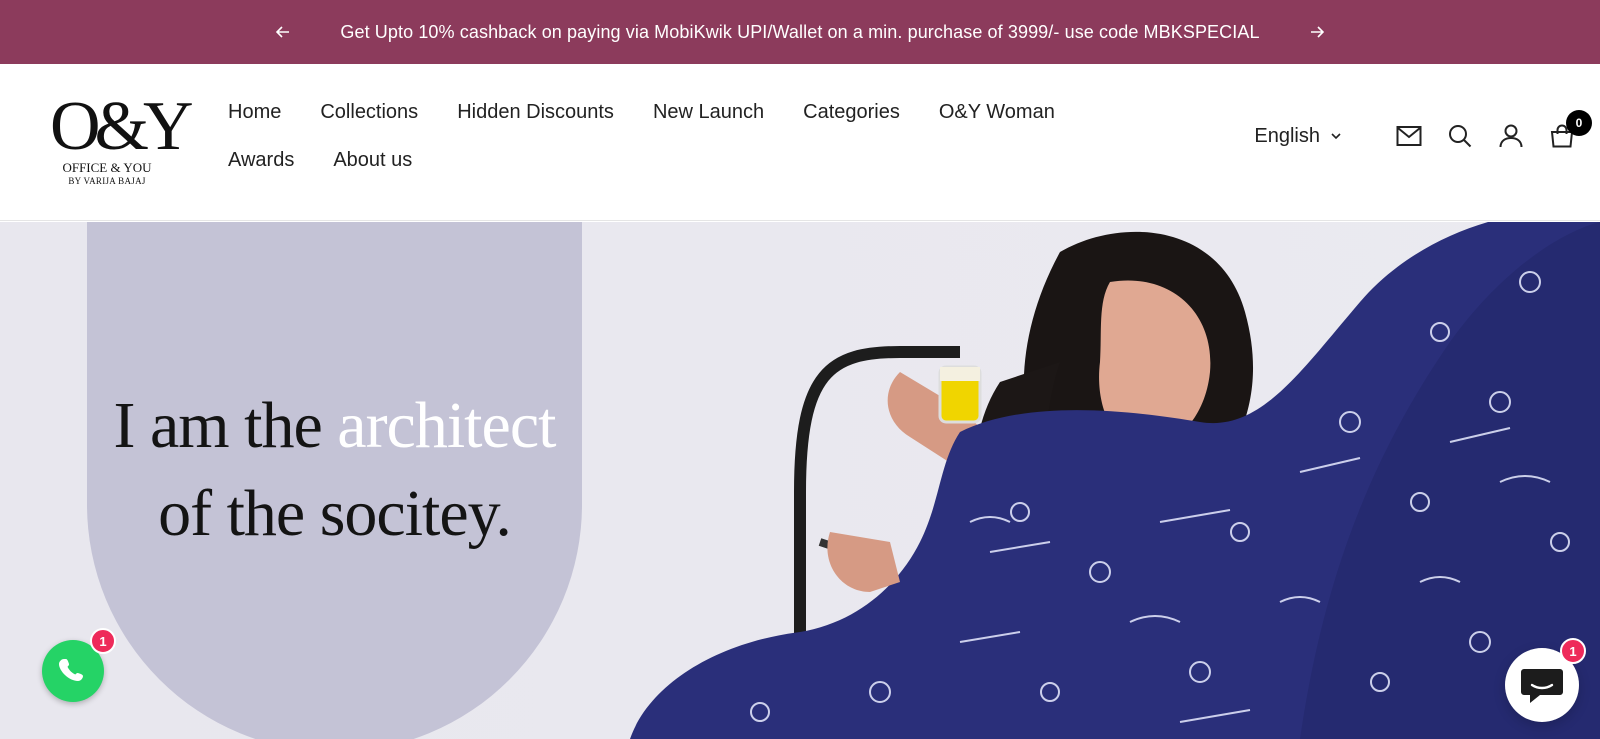 This screenshot has width=1600, height=739. I want to click on nav-item-about-us: About us, so click(372, 160).